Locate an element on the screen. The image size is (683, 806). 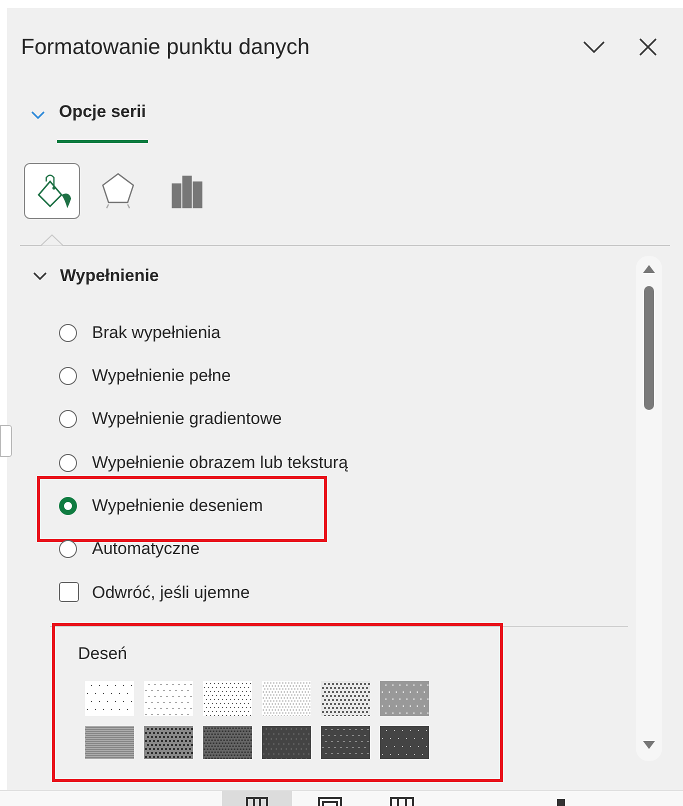
category-button is located at coordinates (52, 191).